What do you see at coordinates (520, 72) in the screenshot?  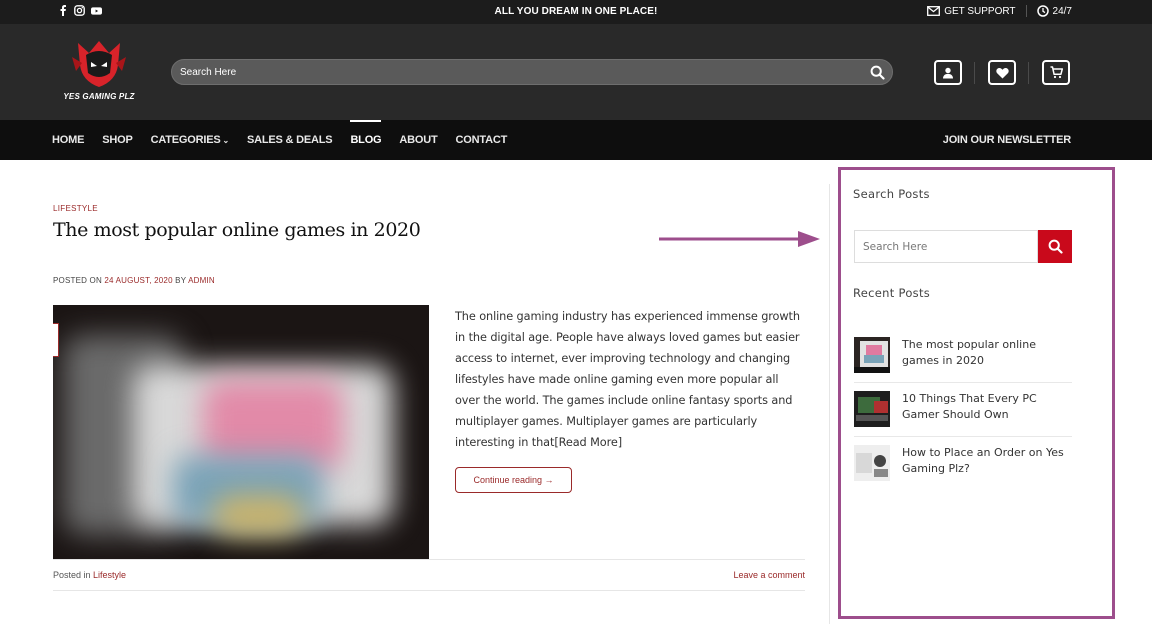 I see `header-search-input` at bounding box center [520, 72].